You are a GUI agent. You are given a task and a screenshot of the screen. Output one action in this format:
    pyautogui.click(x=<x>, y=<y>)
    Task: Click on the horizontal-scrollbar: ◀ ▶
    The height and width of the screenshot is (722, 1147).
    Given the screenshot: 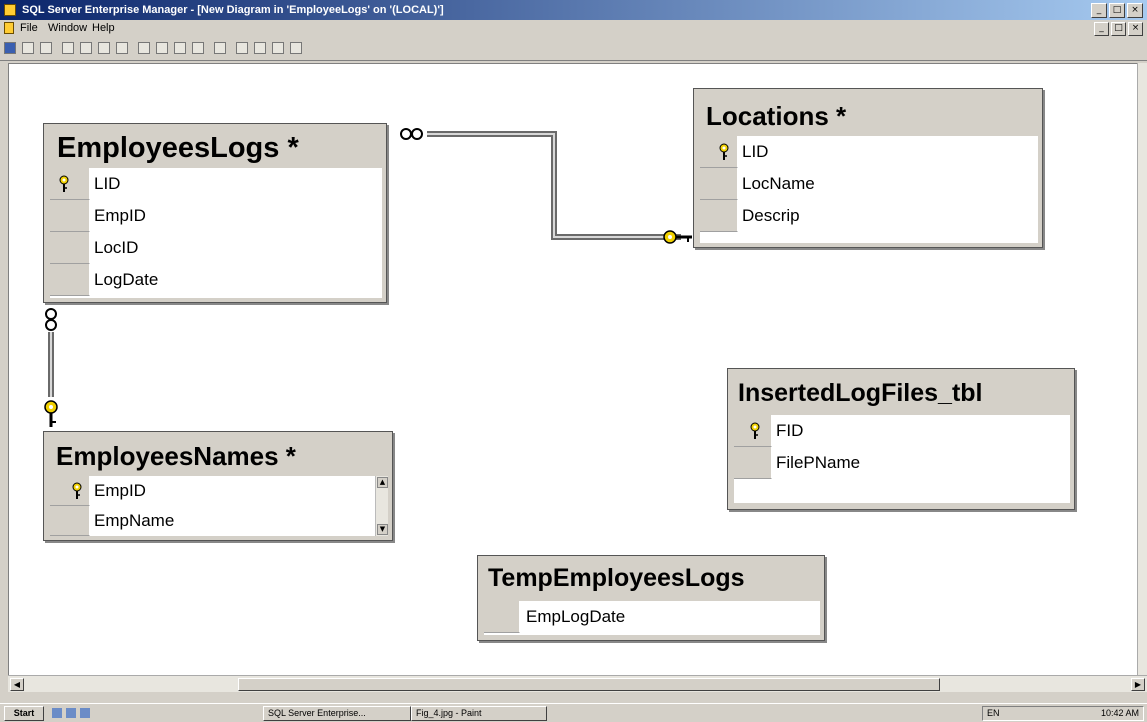 What is the action you would take?
    pyautogui.click(x=577, y=683)
    